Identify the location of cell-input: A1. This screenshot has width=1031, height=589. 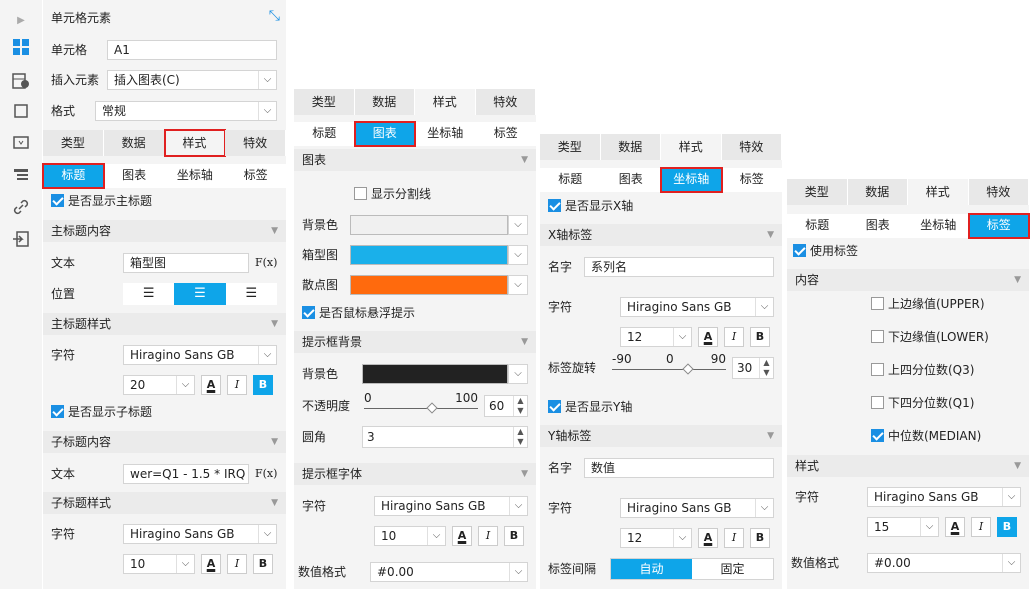
(192, 50).